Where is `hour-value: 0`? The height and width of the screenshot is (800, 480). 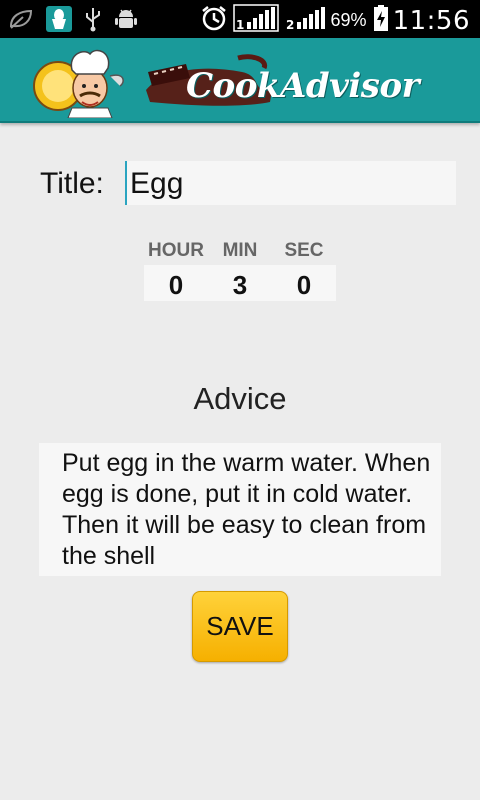
hour-value: 0 is located at coordinates (176, 285).